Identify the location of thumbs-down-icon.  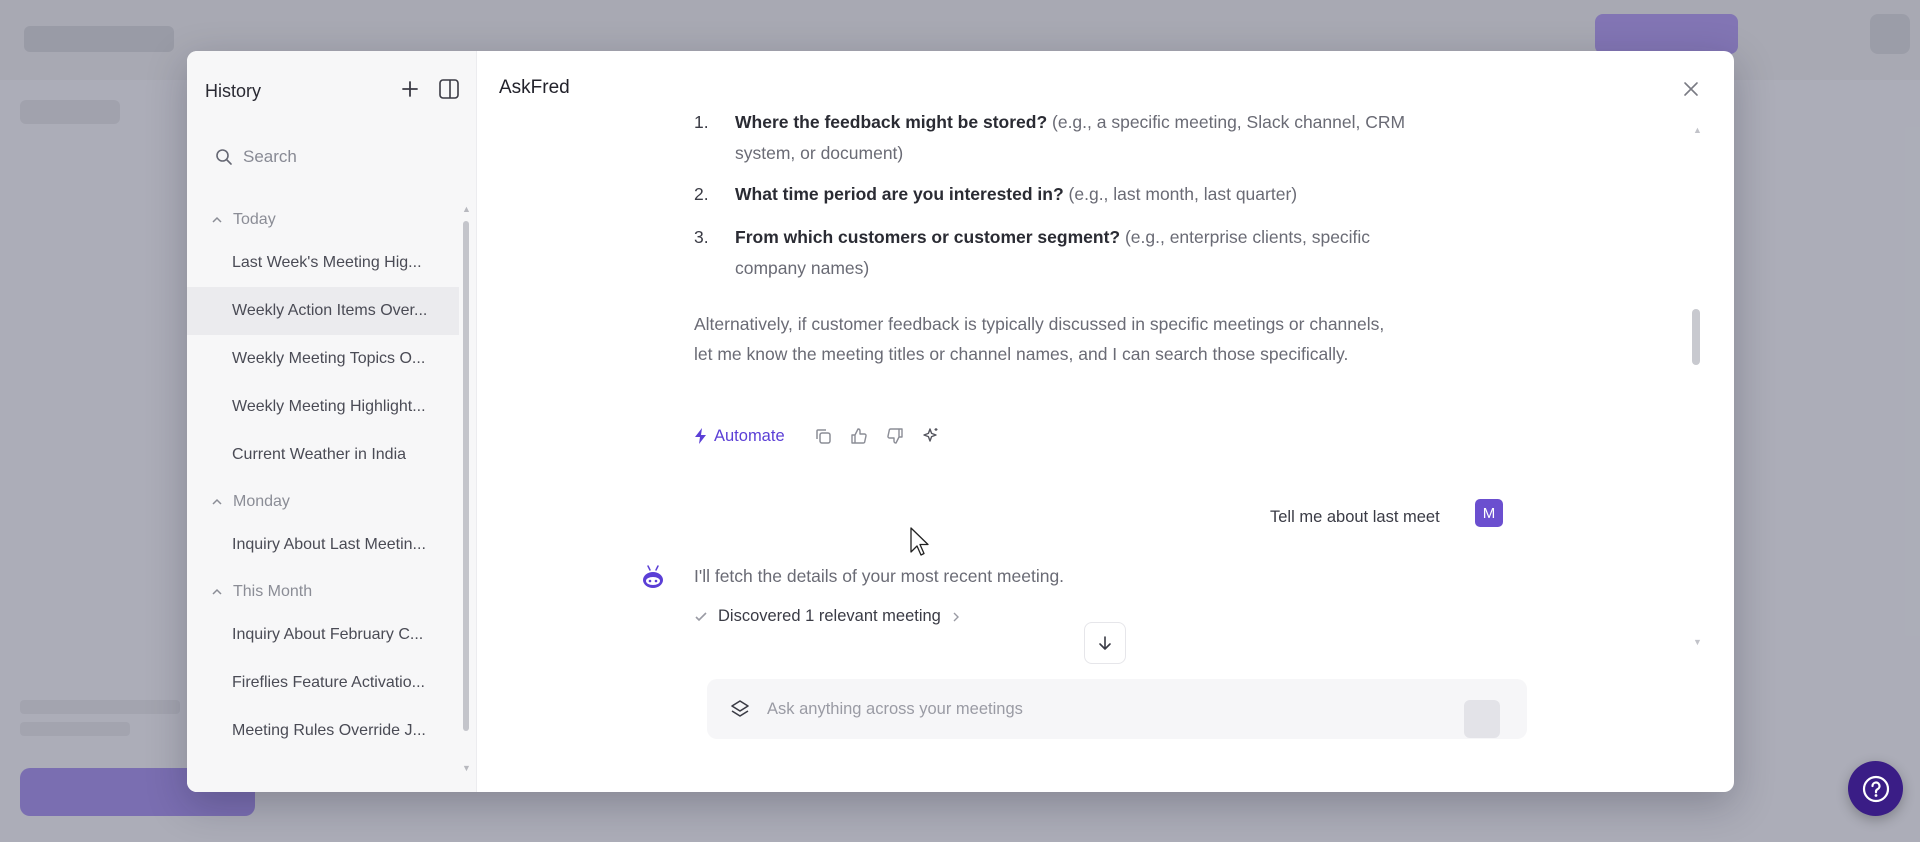
(894, 436).